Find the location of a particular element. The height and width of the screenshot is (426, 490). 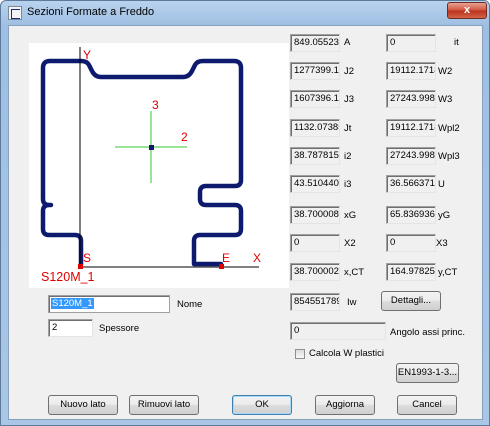

prop-w3-label: W3 is located at coordinates (445, 99).